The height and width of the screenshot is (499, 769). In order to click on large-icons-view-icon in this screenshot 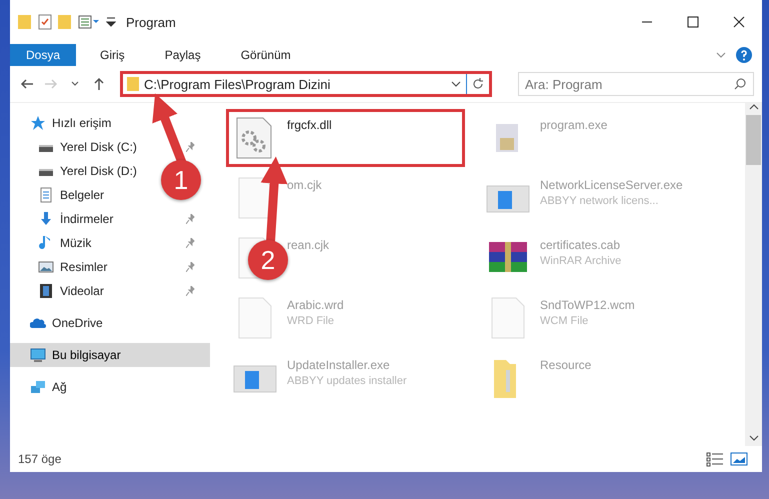, I will do `click(739, 459)`.